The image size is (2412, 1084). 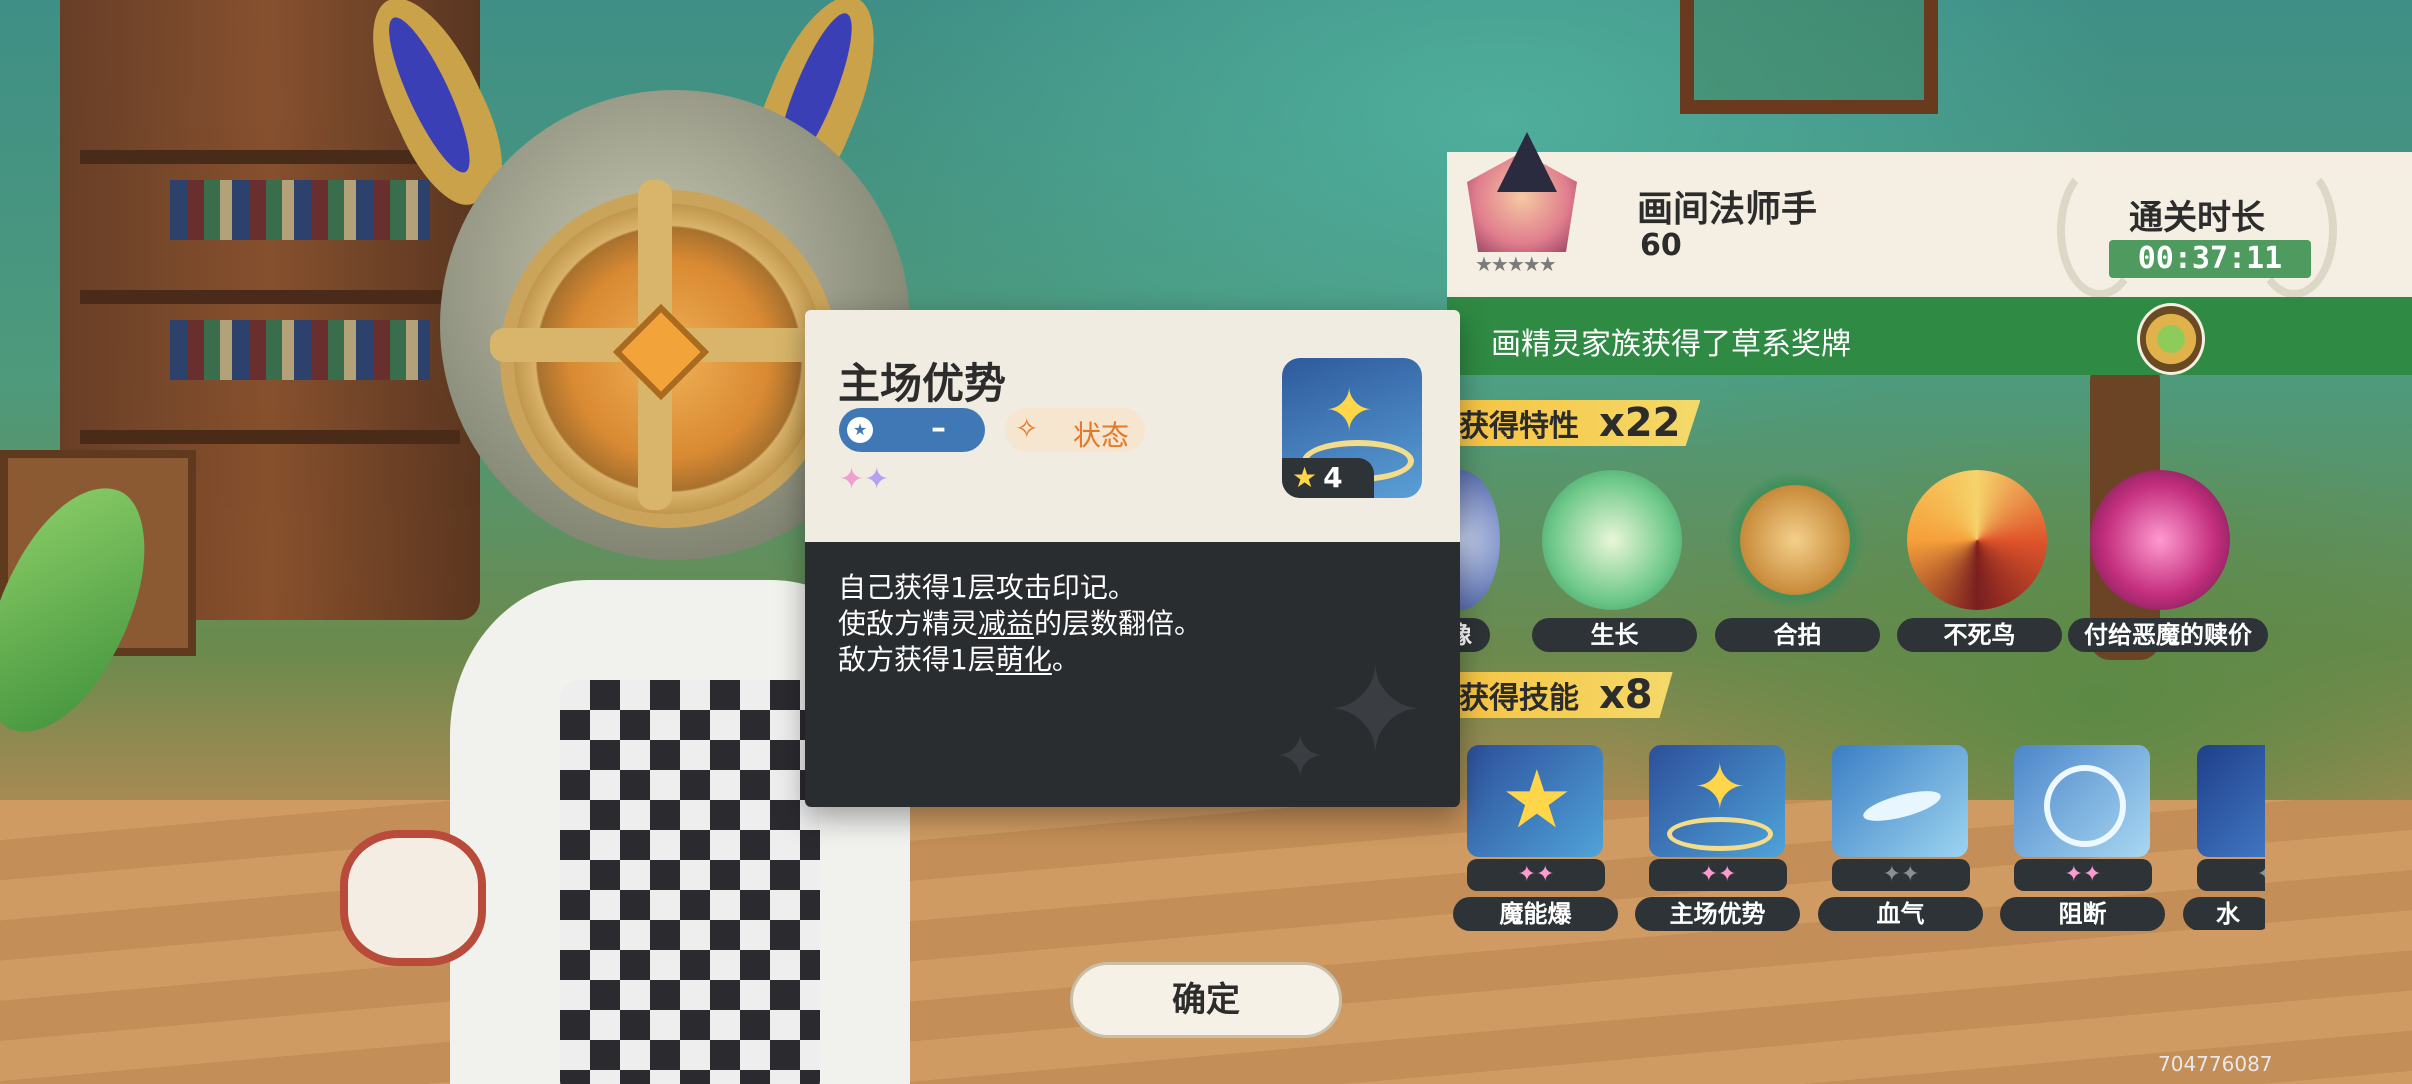 What do you see at coordinates (1118, 623) in the screenshot?
I see `desc-text: 的层数翻倍。` at bounding box center [1118, 623].